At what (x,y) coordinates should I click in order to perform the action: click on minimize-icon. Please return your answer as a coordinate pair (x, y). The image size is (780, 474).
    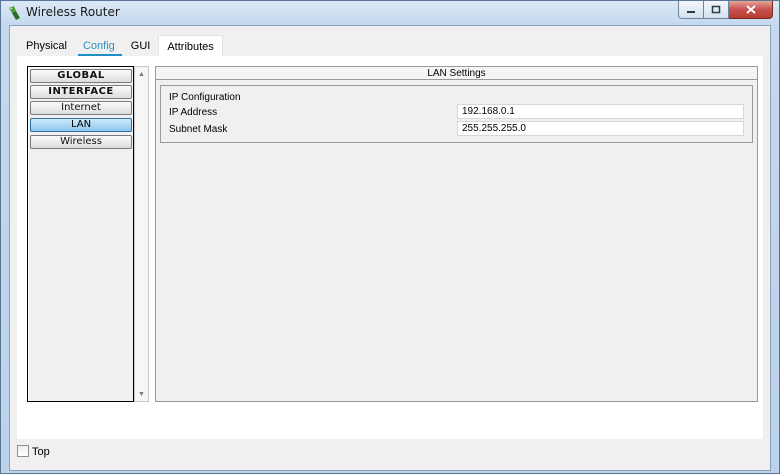
    Looking at the image, I should click on (691, 11).